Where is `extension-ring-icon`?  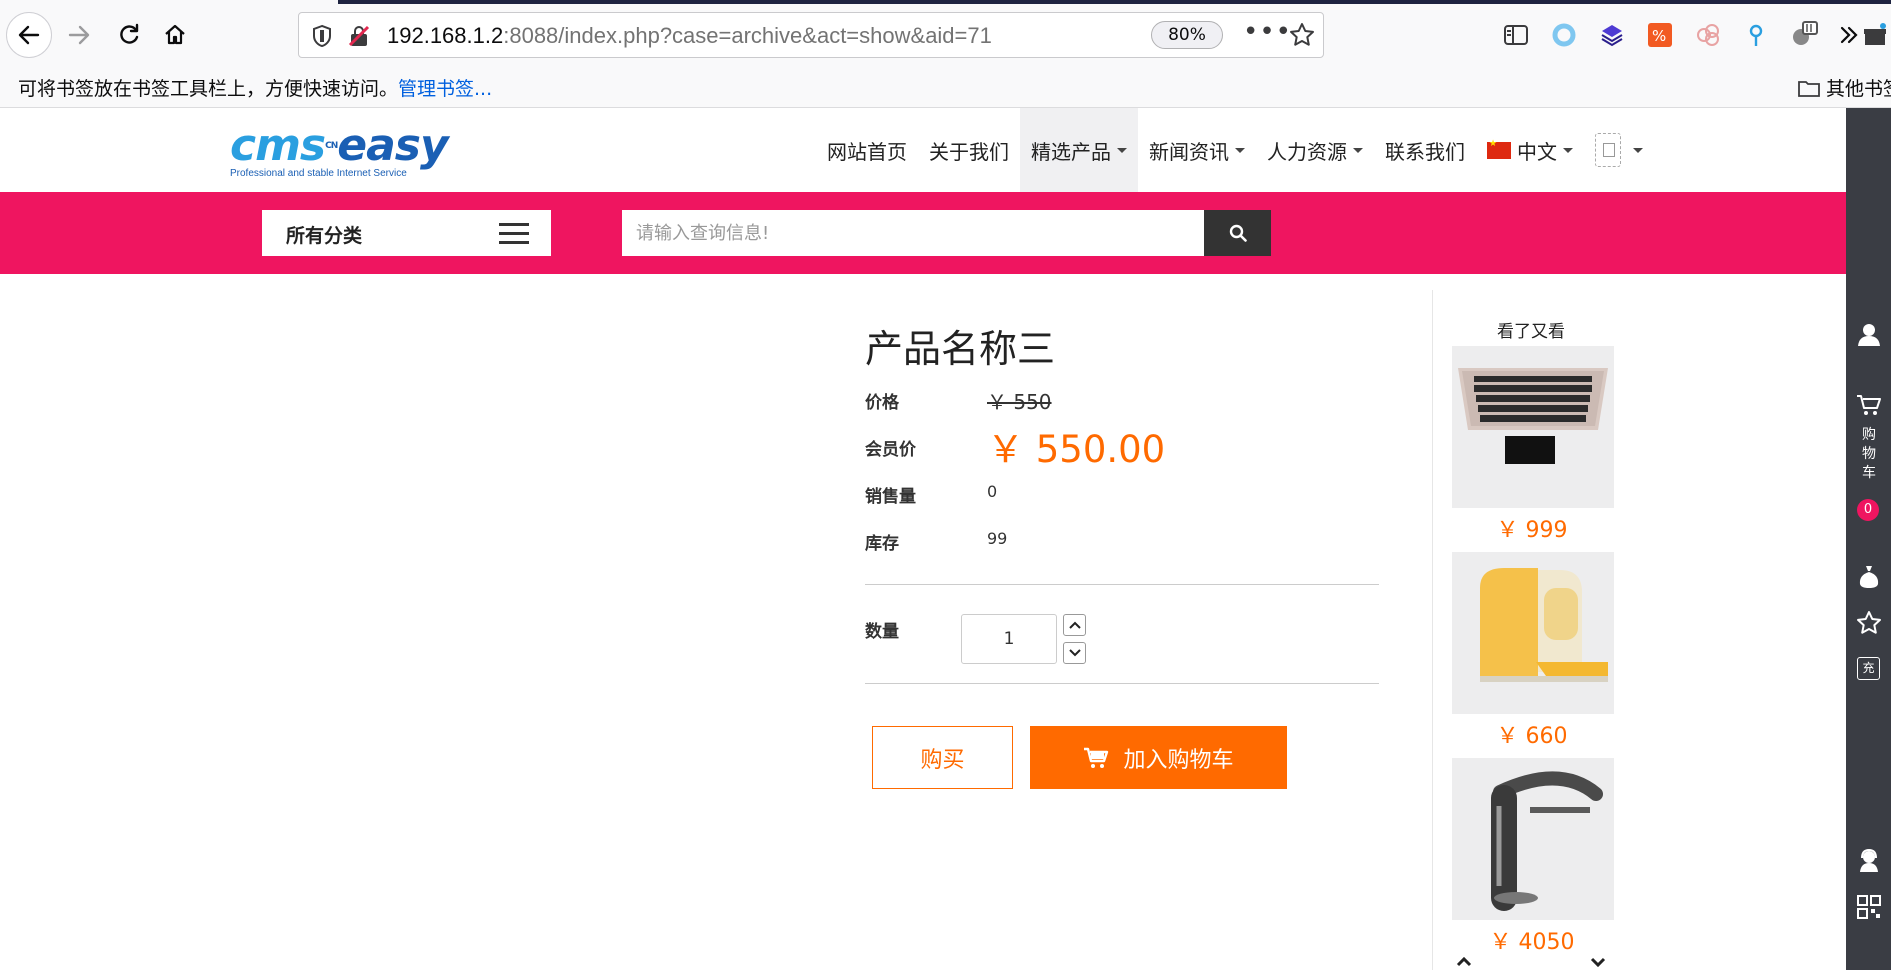
extension-ring-icon is located at coordinates (1564, 35).